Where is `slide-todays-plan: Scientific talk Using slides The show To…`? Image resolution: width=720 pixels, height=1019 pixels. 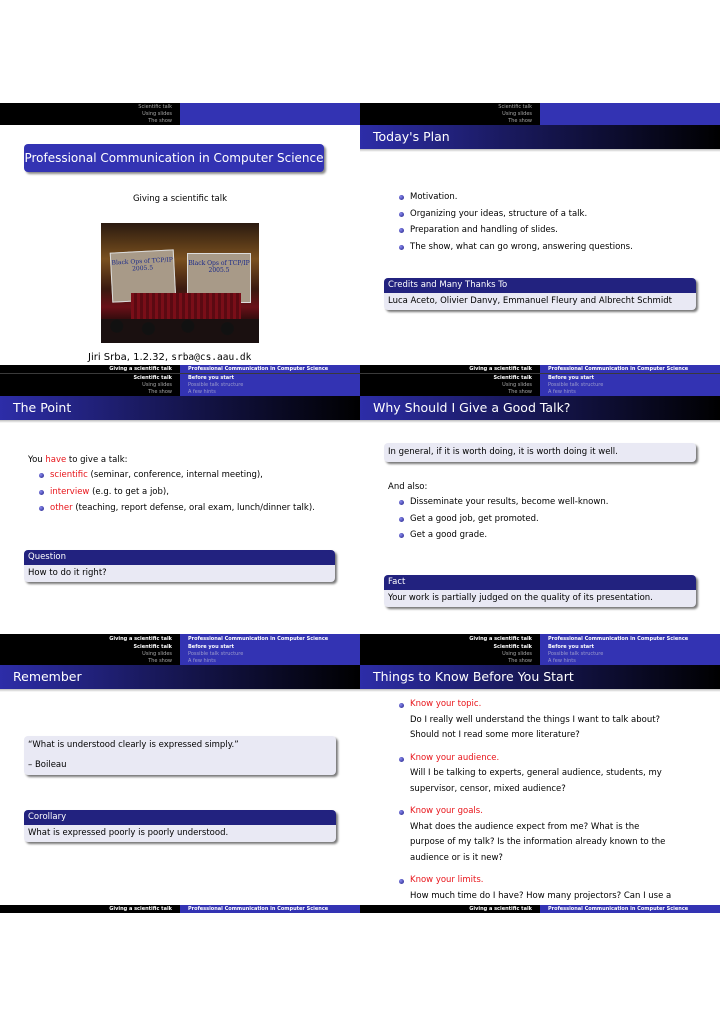
slide-todays-plan: Scientific talk Using slides The show To… is located at coordinates (540, 238).